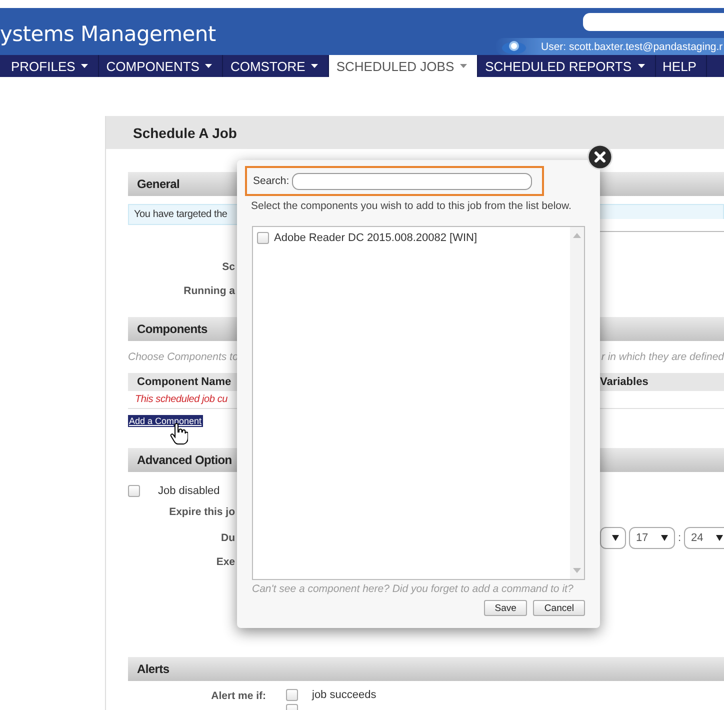 Image resolution: width=724 pixels, height=710 pixels. I want to click on section-title: Advanced Option, so click(184, 460).